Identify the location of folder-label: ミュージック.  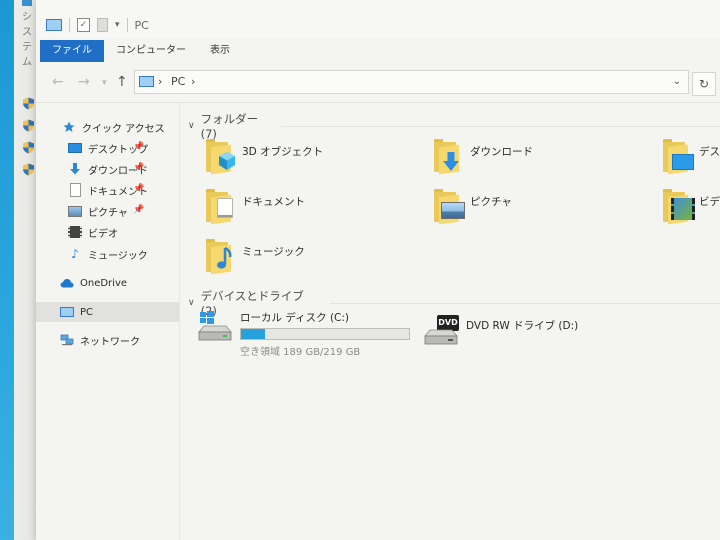
(273, 252).